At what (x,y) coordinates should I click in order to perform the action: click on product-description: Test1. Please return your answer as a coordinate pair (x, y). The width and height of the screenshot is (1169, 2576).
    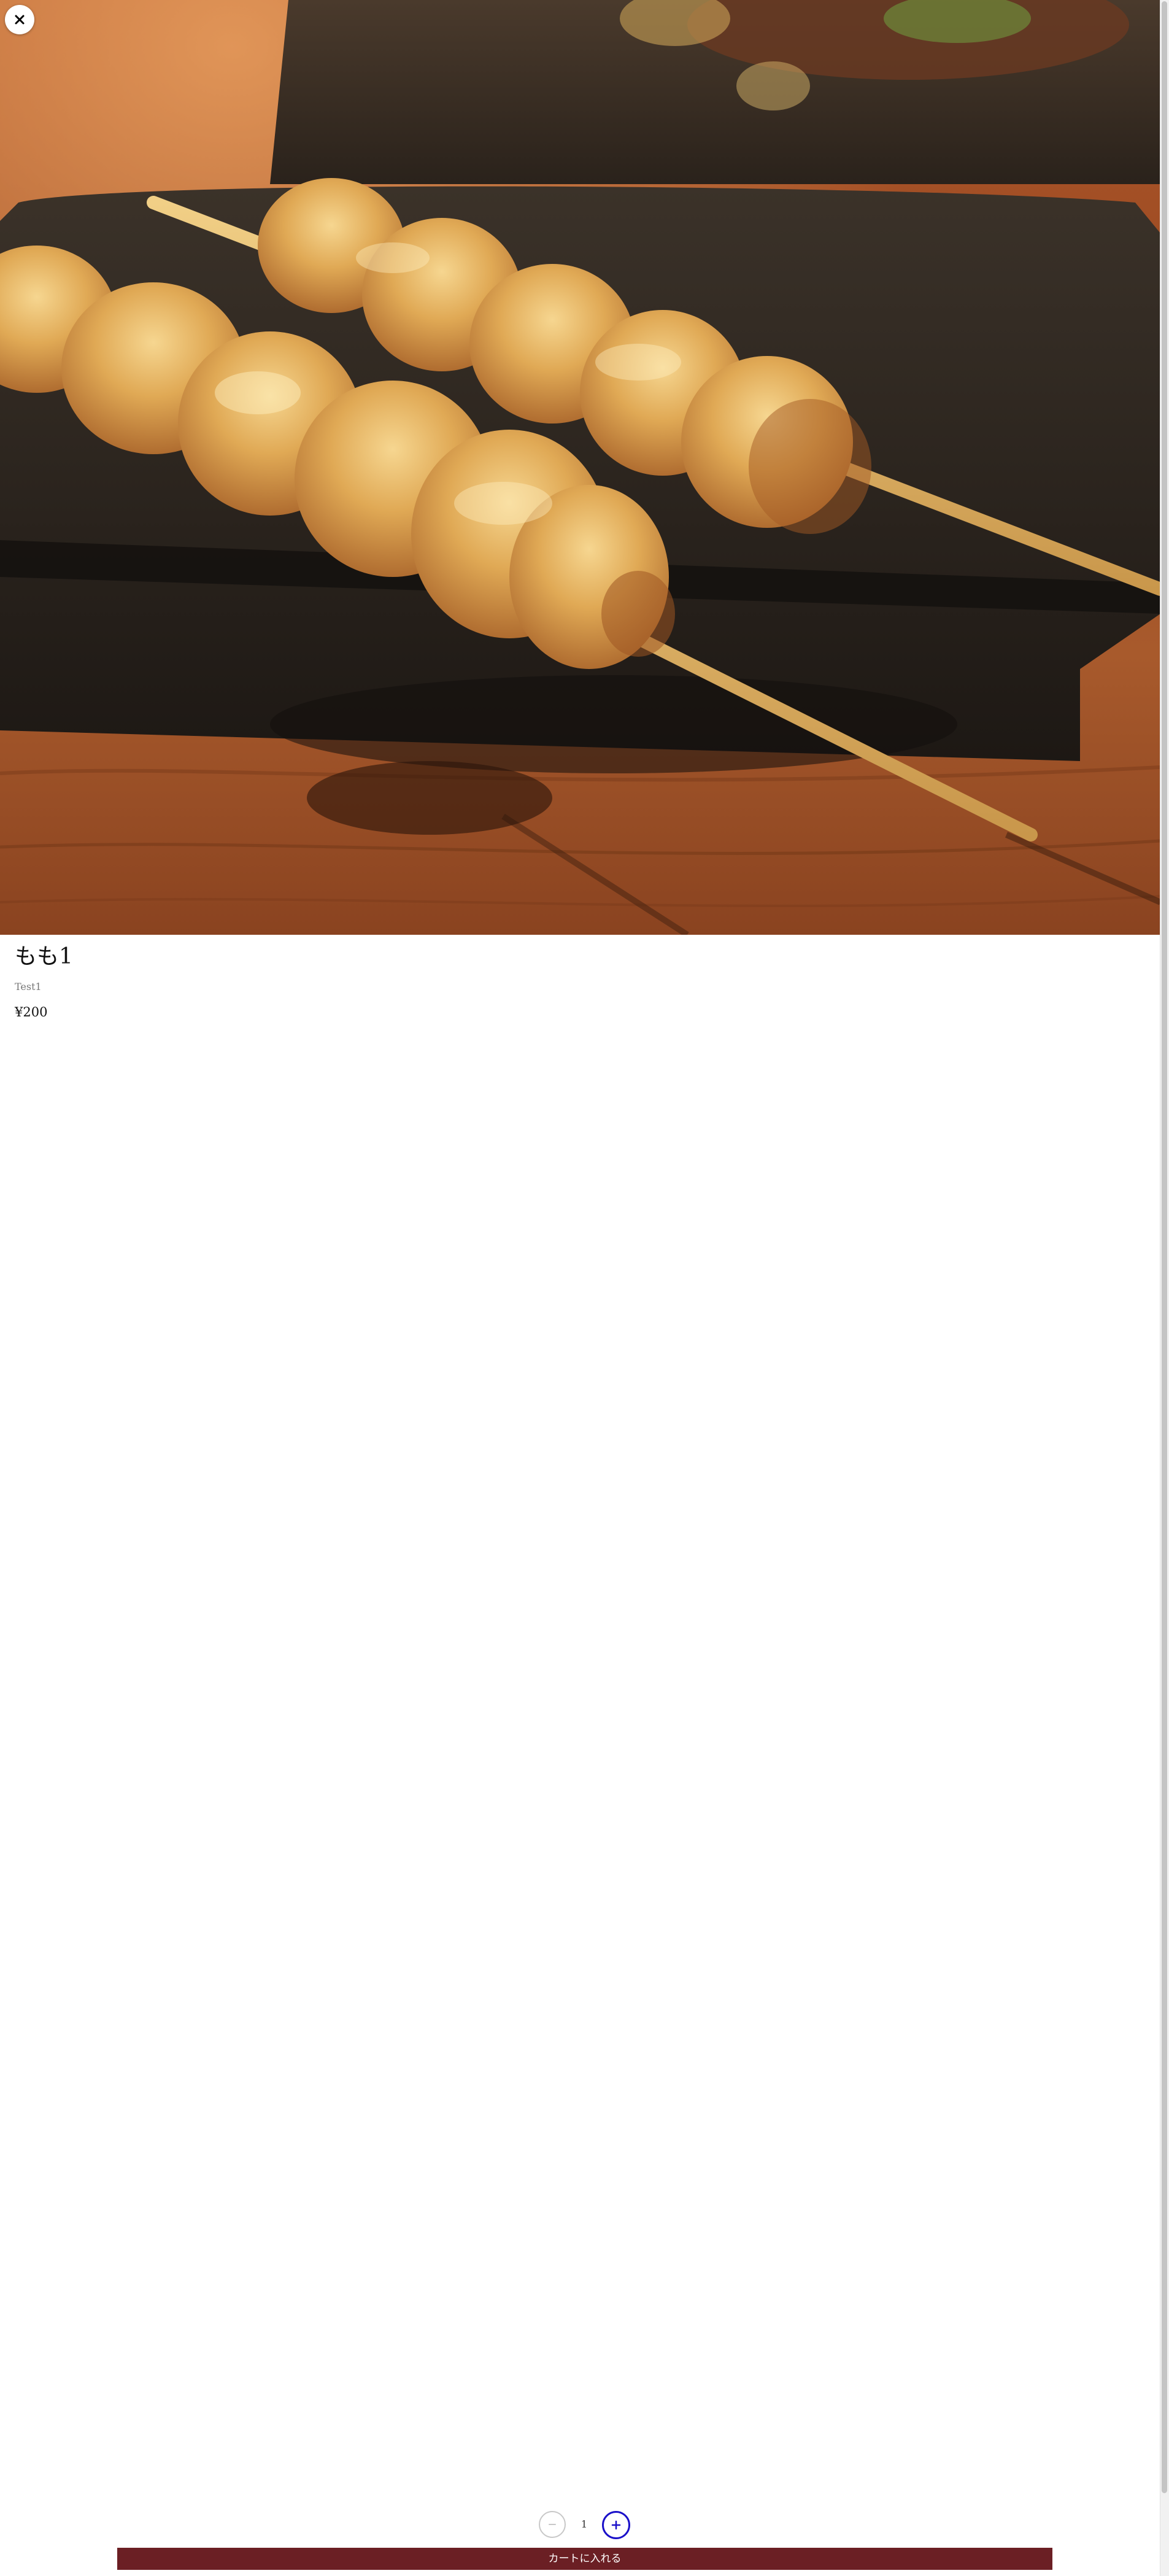
    Looking at the image, I should click on (29, 986).